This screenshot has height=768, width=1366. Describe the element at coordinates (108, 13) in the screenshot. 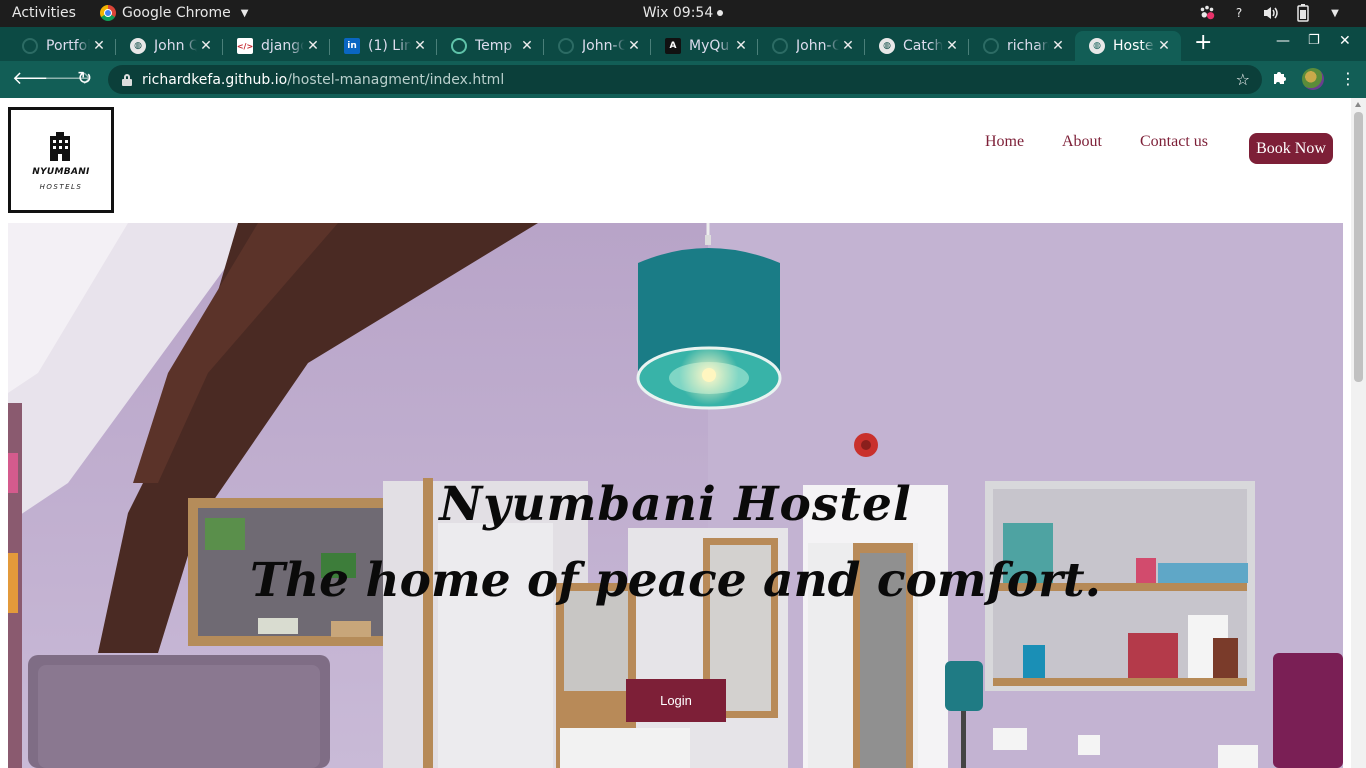

I see `chrome-icon` at that location.